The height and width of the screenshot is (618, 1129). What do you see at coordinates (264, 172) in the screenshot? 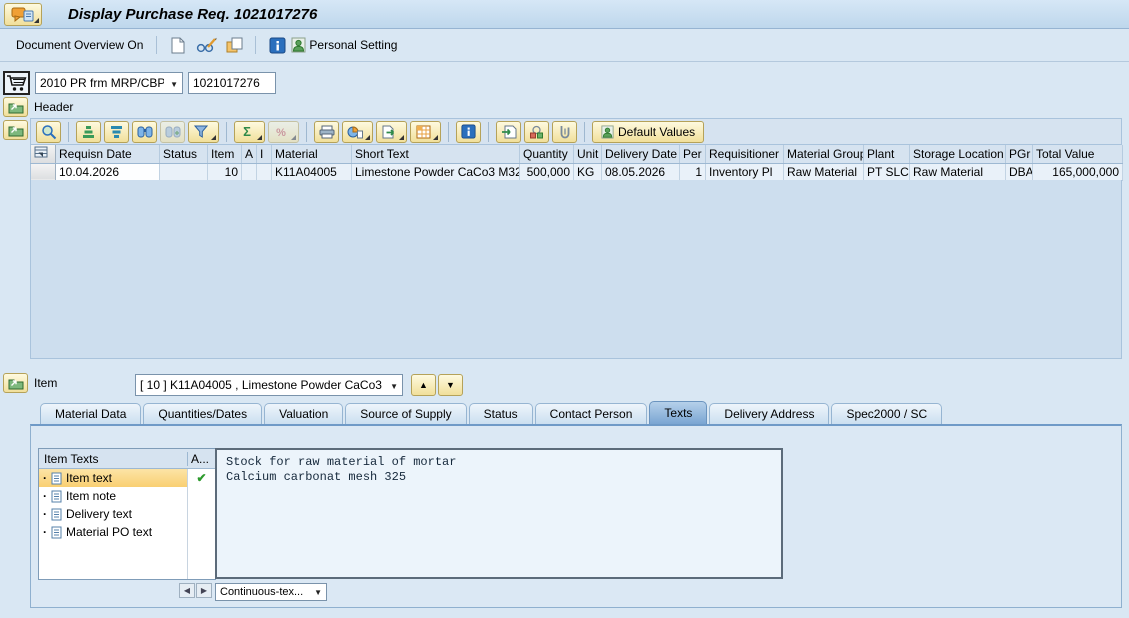
I see `grid-cell-i` at bounding box center [264, 172].